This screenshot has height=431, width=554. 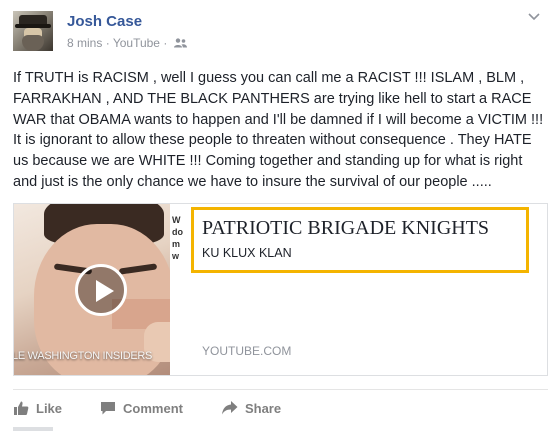 I want to click on like-button: Like, so click(x=37, y=408).